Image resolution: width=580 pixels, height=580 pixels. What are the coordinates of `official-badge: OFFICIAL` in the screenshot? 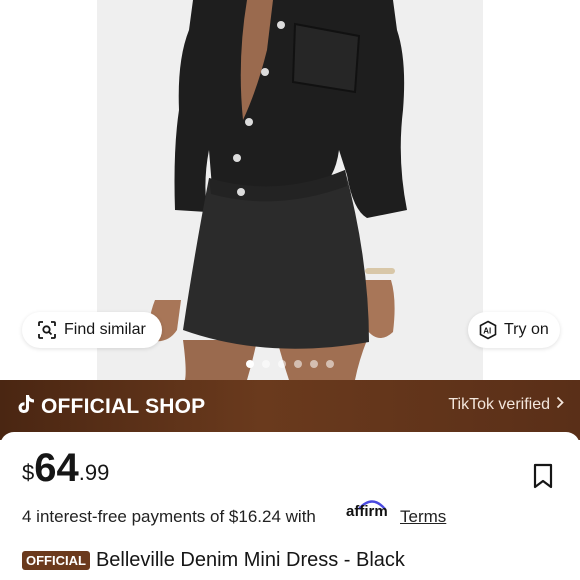 It's located at (56, 560).